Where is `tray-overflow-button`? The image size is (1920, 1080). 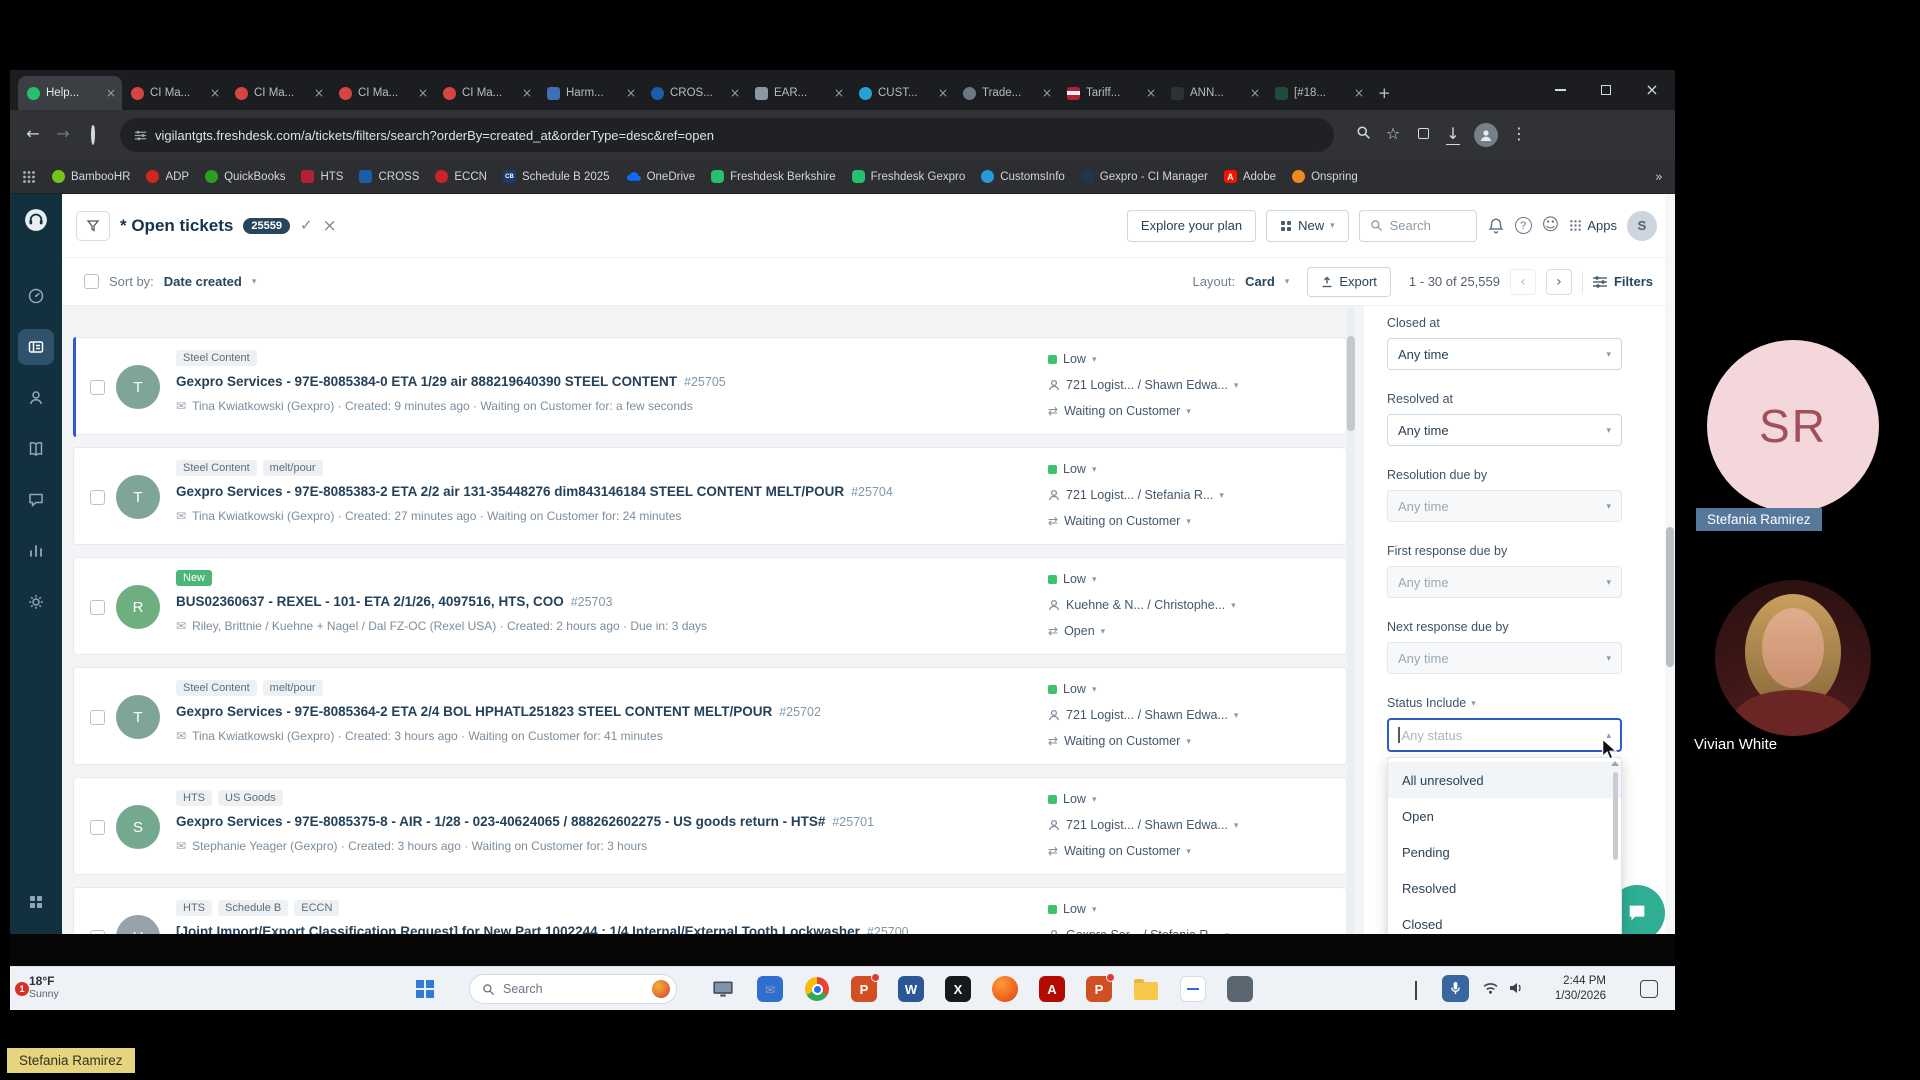 tray-overflow-button is located at coordinates (1416, 991).